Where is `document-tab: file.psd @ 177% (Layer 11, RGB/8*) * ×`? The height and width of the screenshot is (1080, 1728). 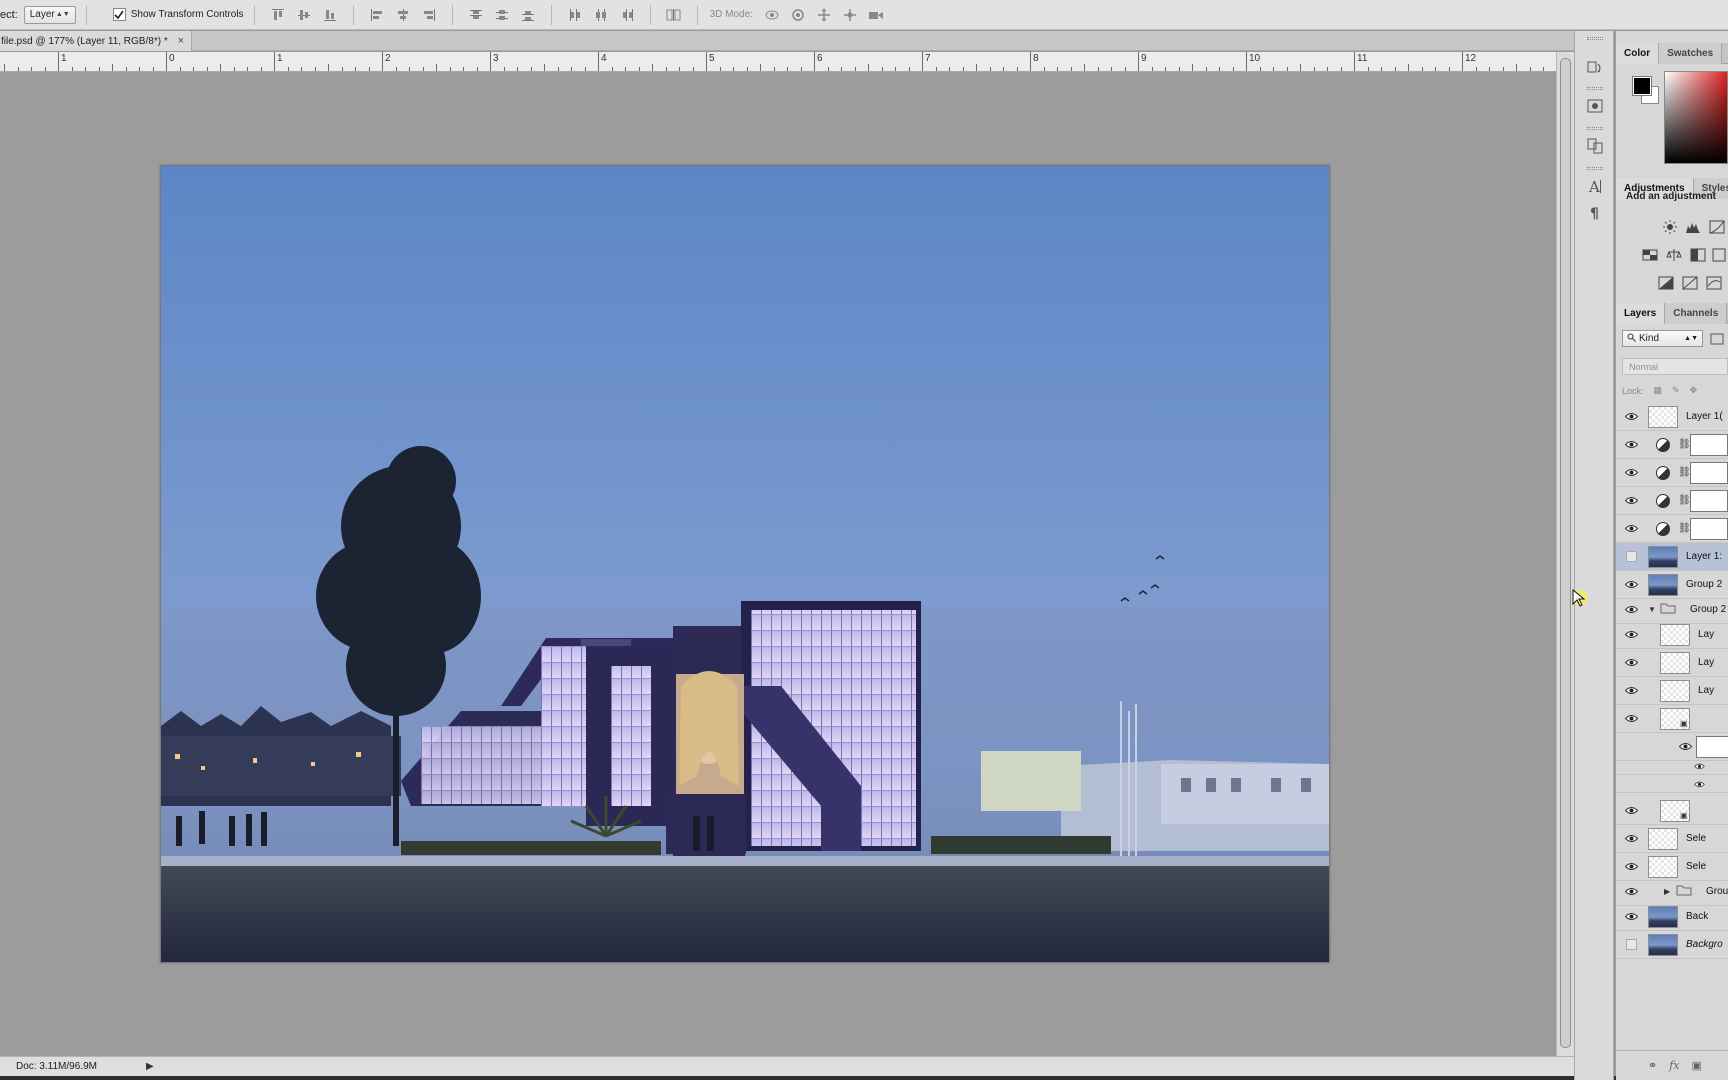
document-tab: file.psd @ 177% (Layer 11, RGB/8*) * × is located at coordinates (96, 41).